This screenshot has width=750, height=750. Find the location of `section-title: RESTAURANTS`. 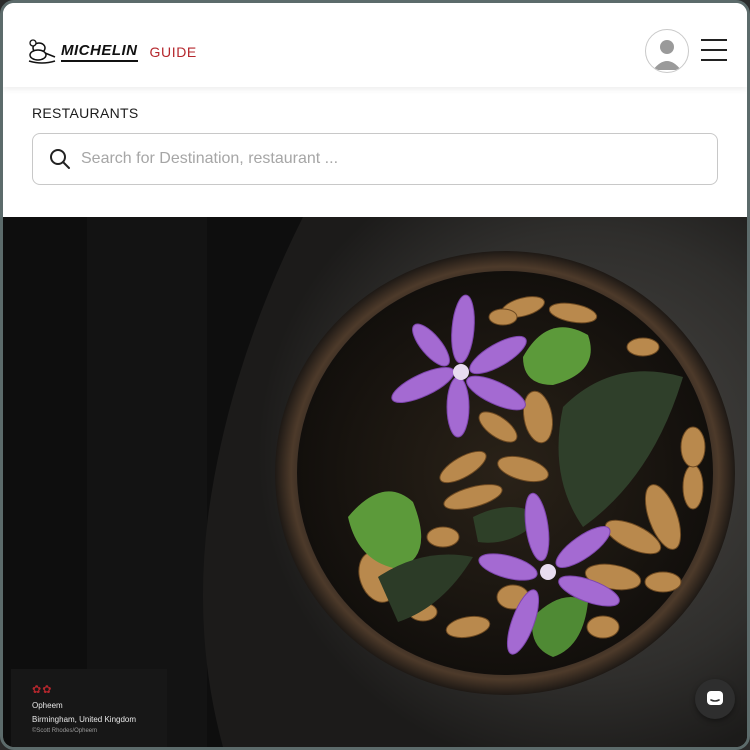

section-title: RESTAURANTS is located at coordinates (85, 113).